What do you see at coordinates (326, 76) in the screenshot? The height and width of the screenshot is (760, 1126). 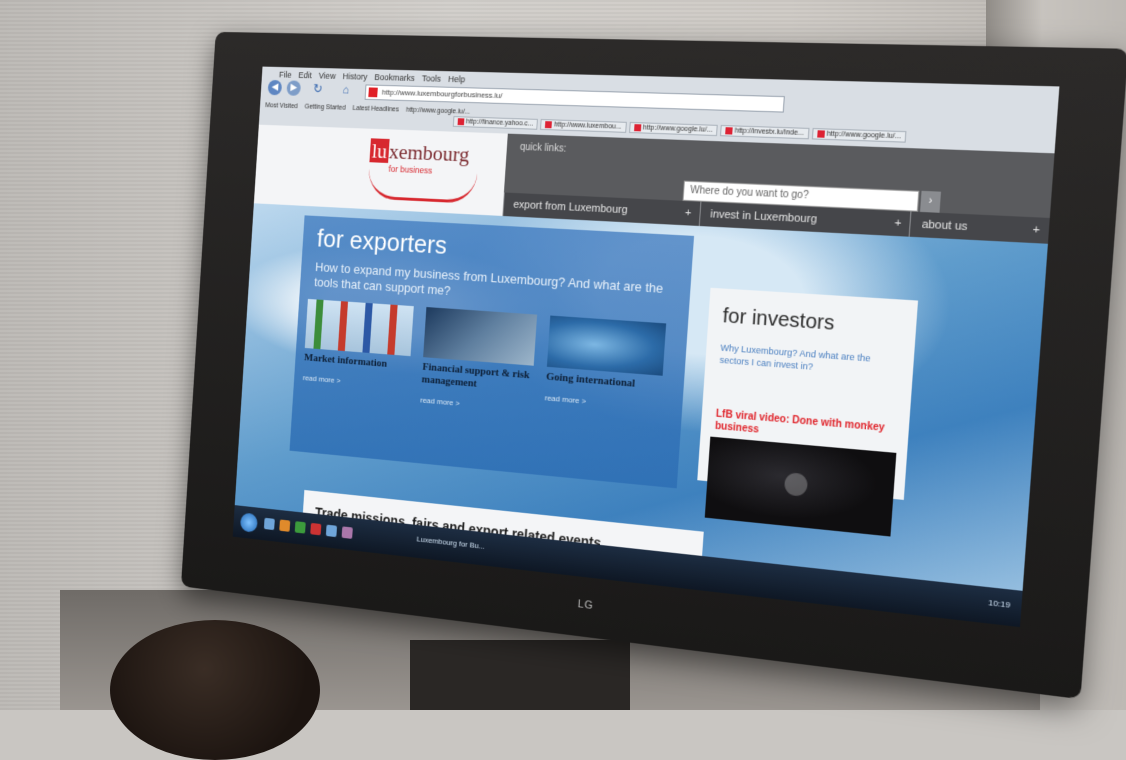 I see `menu-view: View` at bounding box center [326, 76].